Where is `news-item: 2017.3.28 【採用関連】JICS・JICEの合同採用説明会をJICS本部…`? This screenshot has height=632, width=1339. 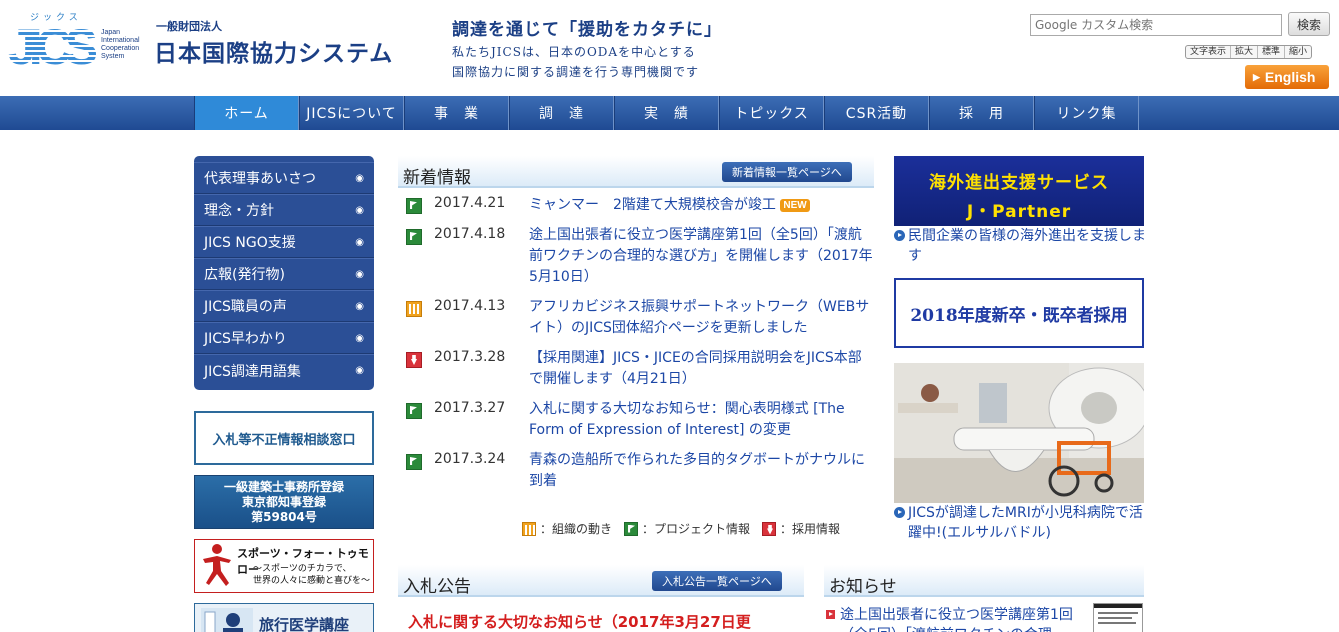 news-item: 2017.3.28 【採用関連】JICS・JICEの合同採用説明会をJICS本部… is located at coordinates (636, 369).